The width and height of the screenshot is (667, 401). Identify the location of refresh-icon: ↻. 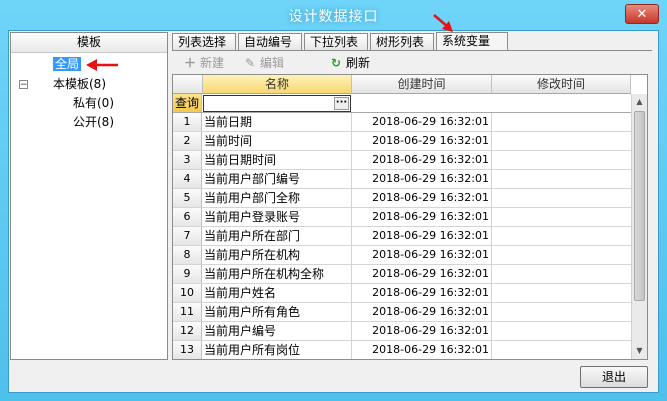
(336, 63).